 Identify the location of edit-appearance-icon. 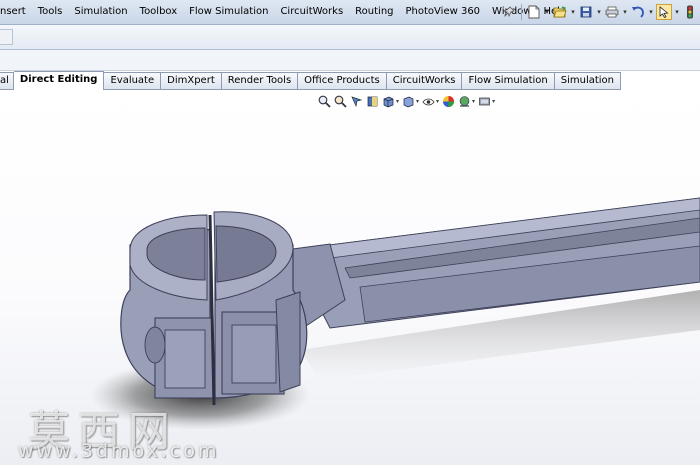
(448, 101).